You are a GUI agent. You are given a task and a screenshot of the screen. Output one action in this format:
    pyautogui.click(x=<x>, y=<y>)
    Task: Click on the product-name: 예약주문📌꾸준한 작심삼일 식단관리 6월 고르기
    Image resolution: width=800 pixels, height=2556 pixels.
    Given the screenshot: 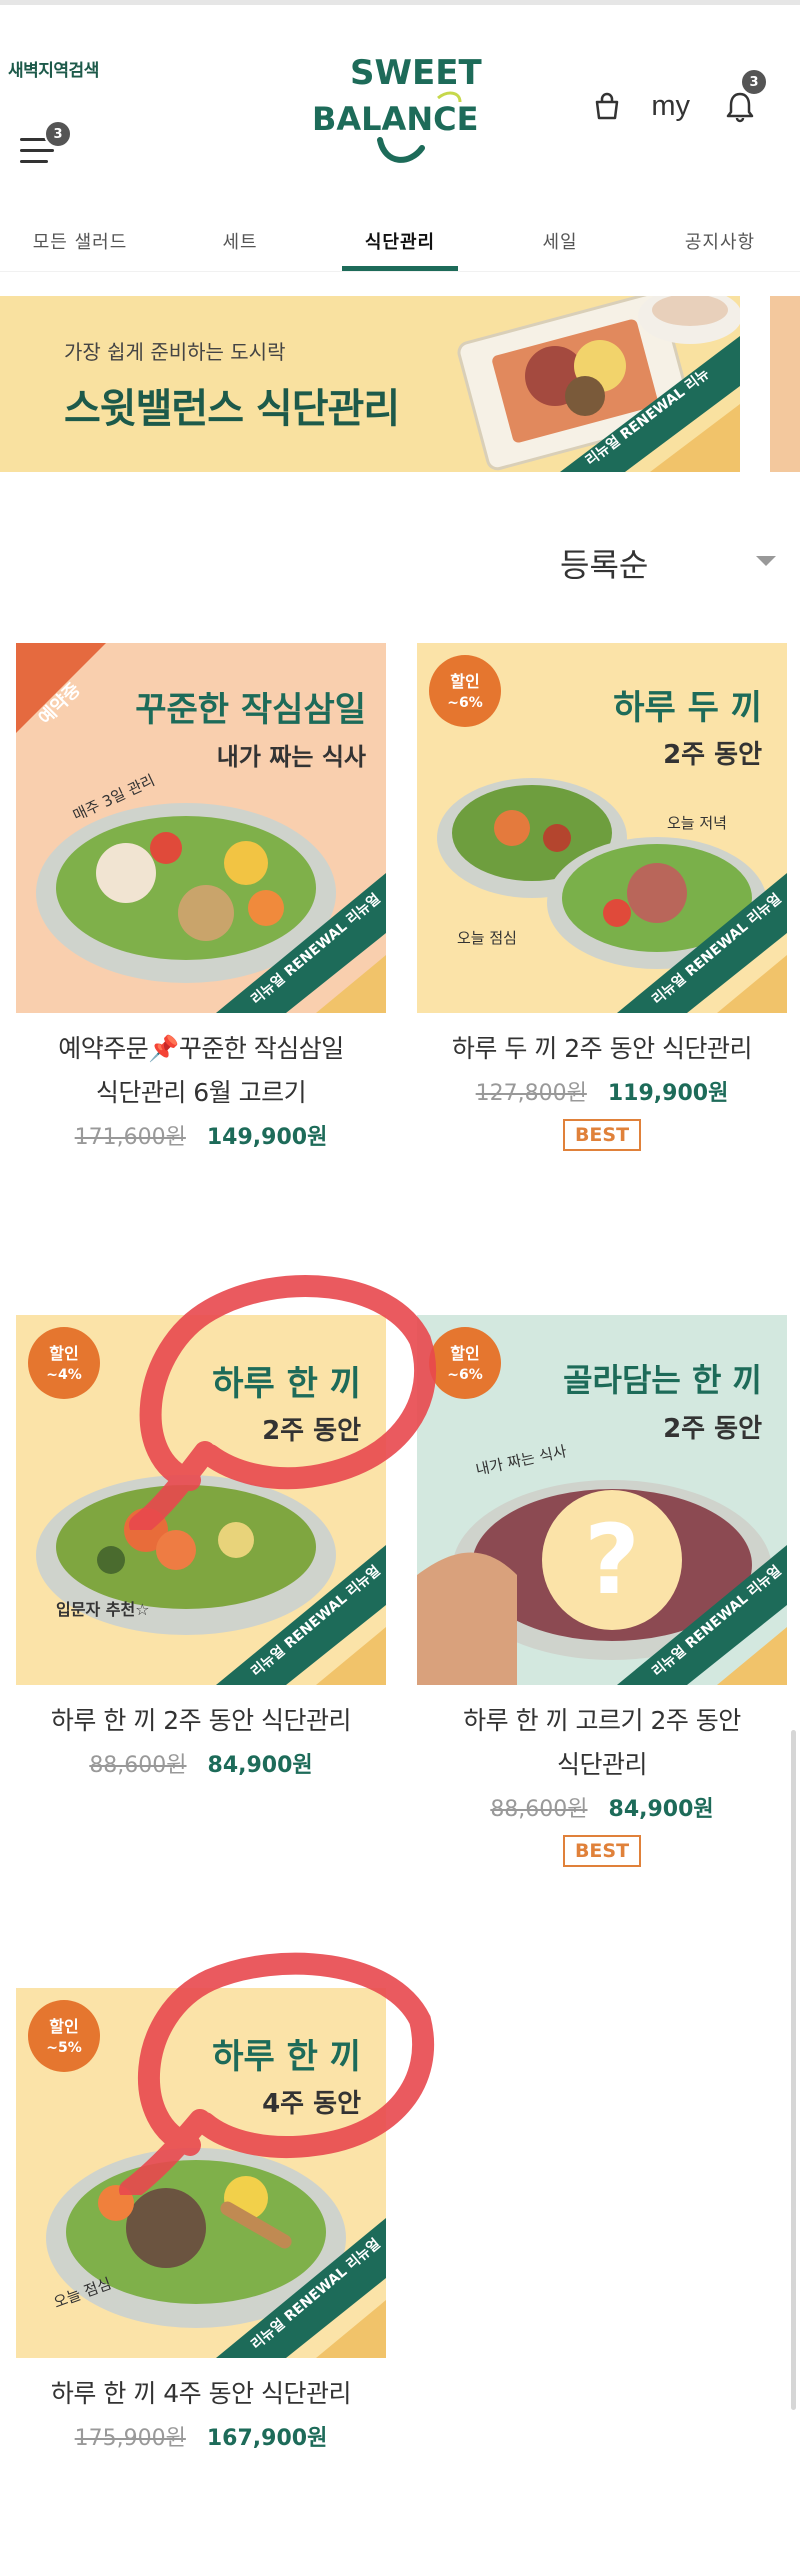 What is the action you would take?
    pyautogui.click(x=201, y=1071)
    